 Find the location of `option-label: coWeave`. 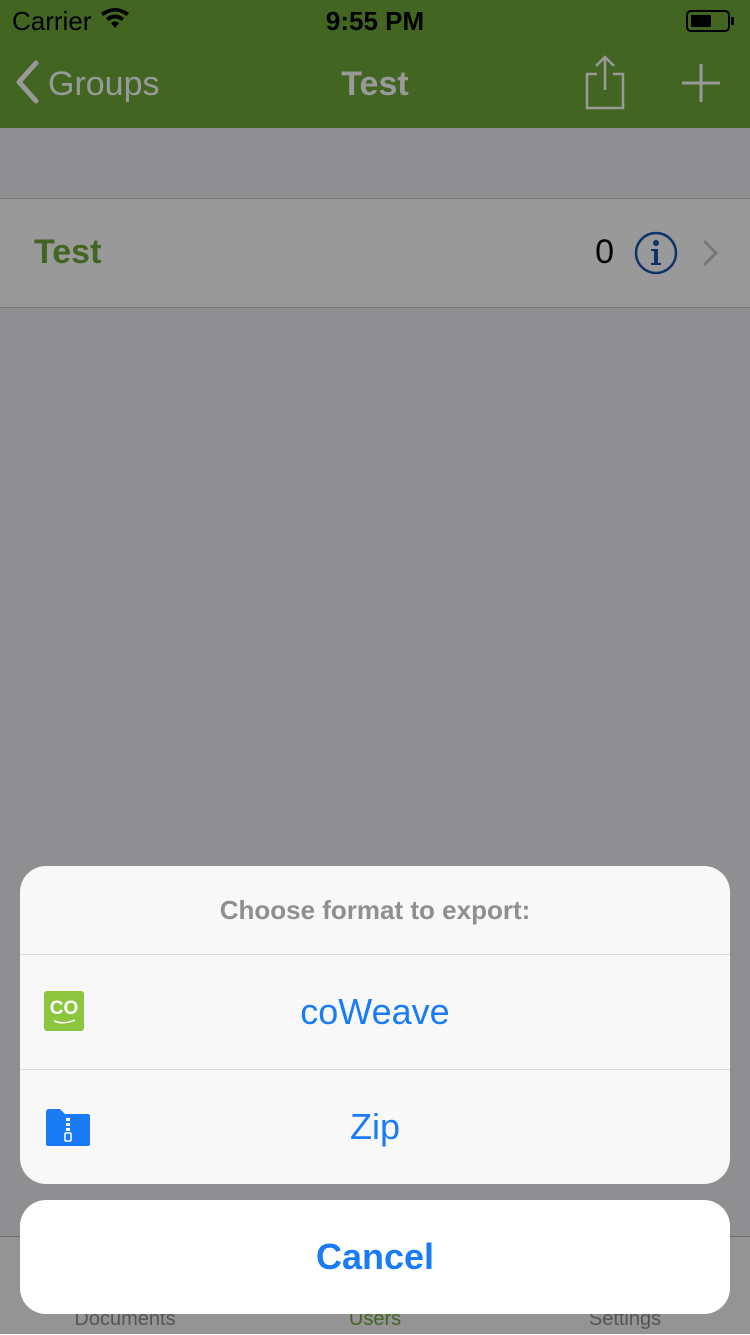

option-label: coWeave is located at coordinates (375, 1011).